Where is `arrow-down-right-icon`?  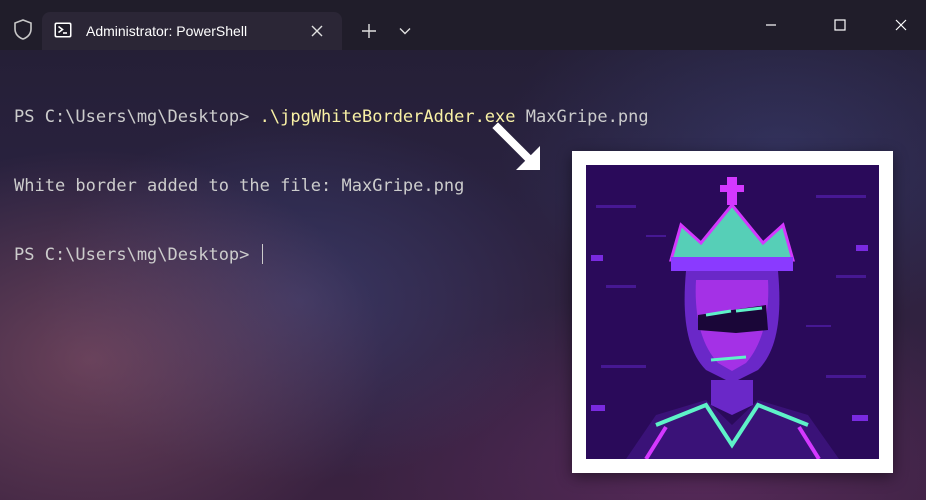 arrow-down-right-icon is located at coordinates (516, 146).